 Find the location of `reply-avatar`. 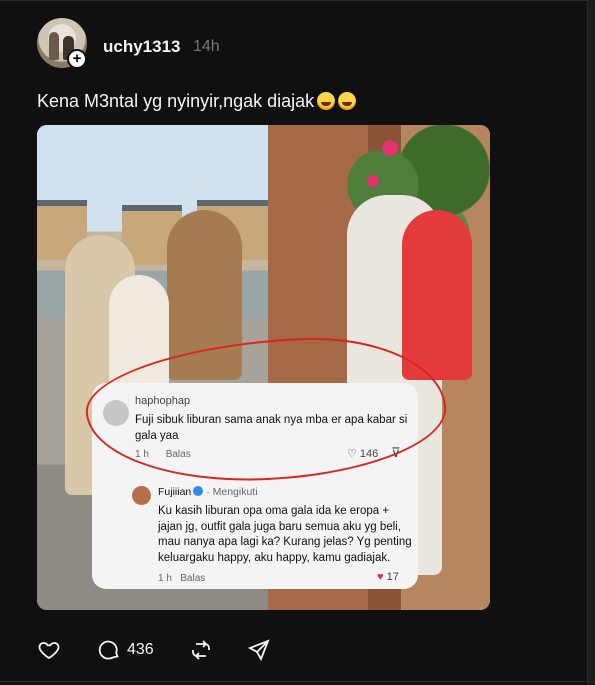

reply-avatar is located at coordinates (141, 495).